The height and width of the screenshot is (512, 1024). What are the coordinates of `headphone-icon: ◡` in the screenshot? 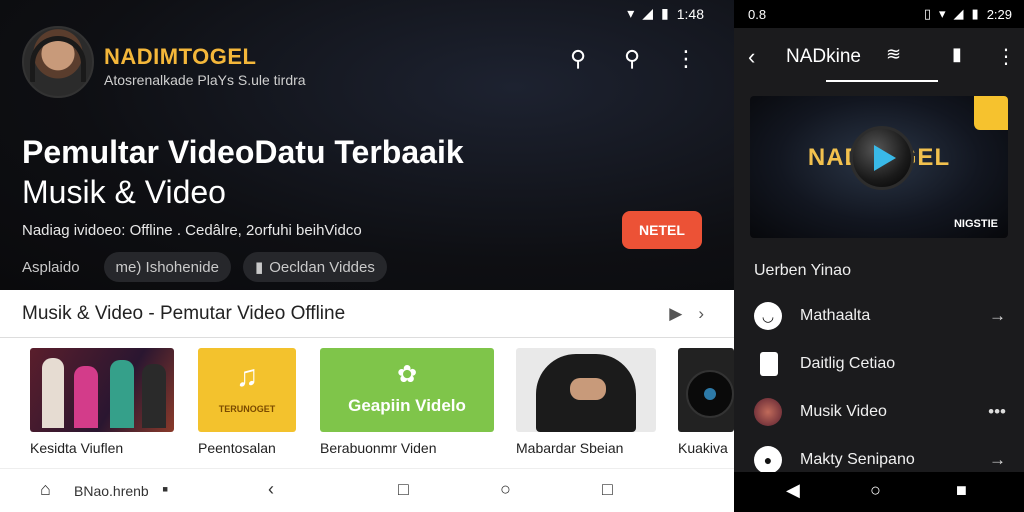 It's located at (768, 316).